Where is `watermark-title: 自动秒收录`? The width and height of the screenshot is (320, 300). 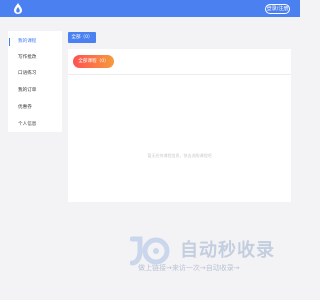 watermark-title: 自动秒收录 is located at coordinates (227, 250).